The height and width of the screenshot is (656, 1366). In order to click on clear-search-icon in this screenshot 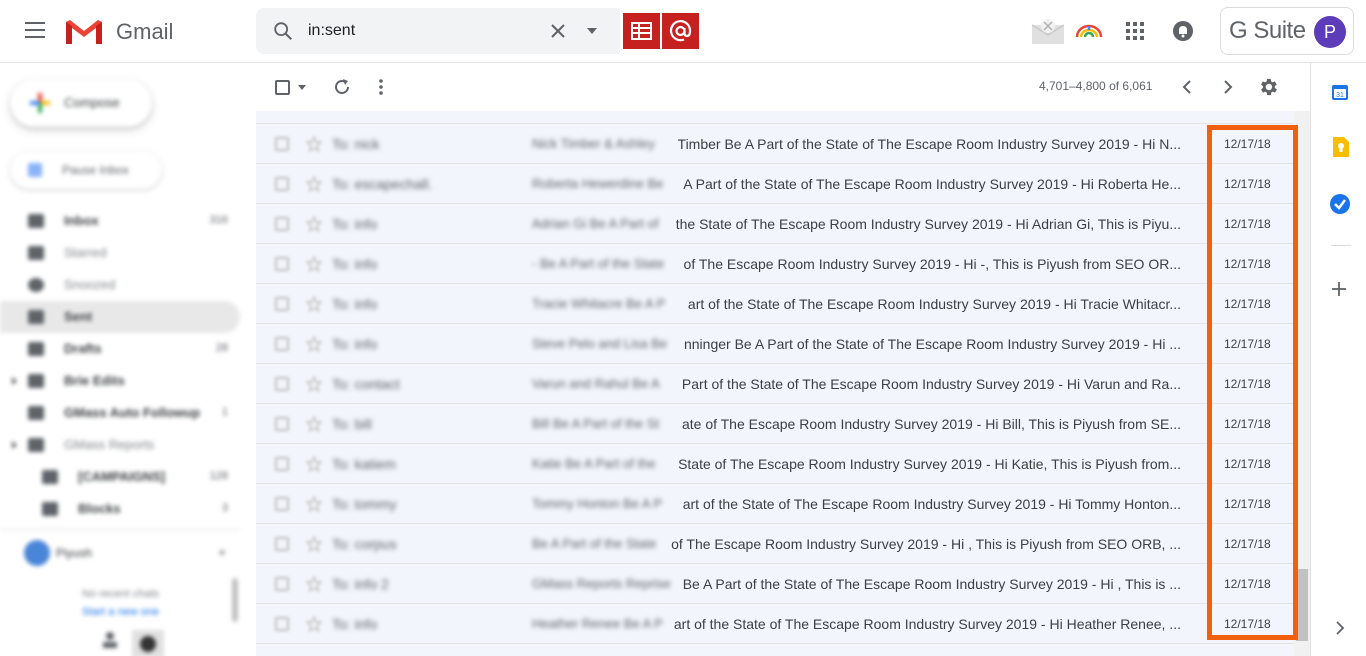, I will do `click(558, 31)`.